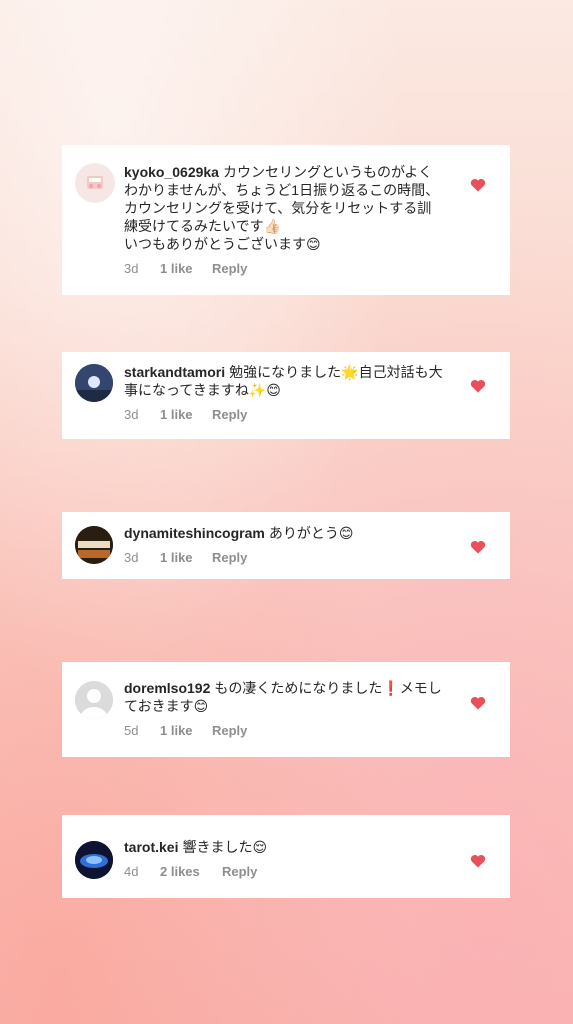 This screenshot has height=1024, width=573. What do you see at coordinates (311, 533) in the screenshot?
I see `comment-message: ありがとう😊` at bounding box center [311, 533].